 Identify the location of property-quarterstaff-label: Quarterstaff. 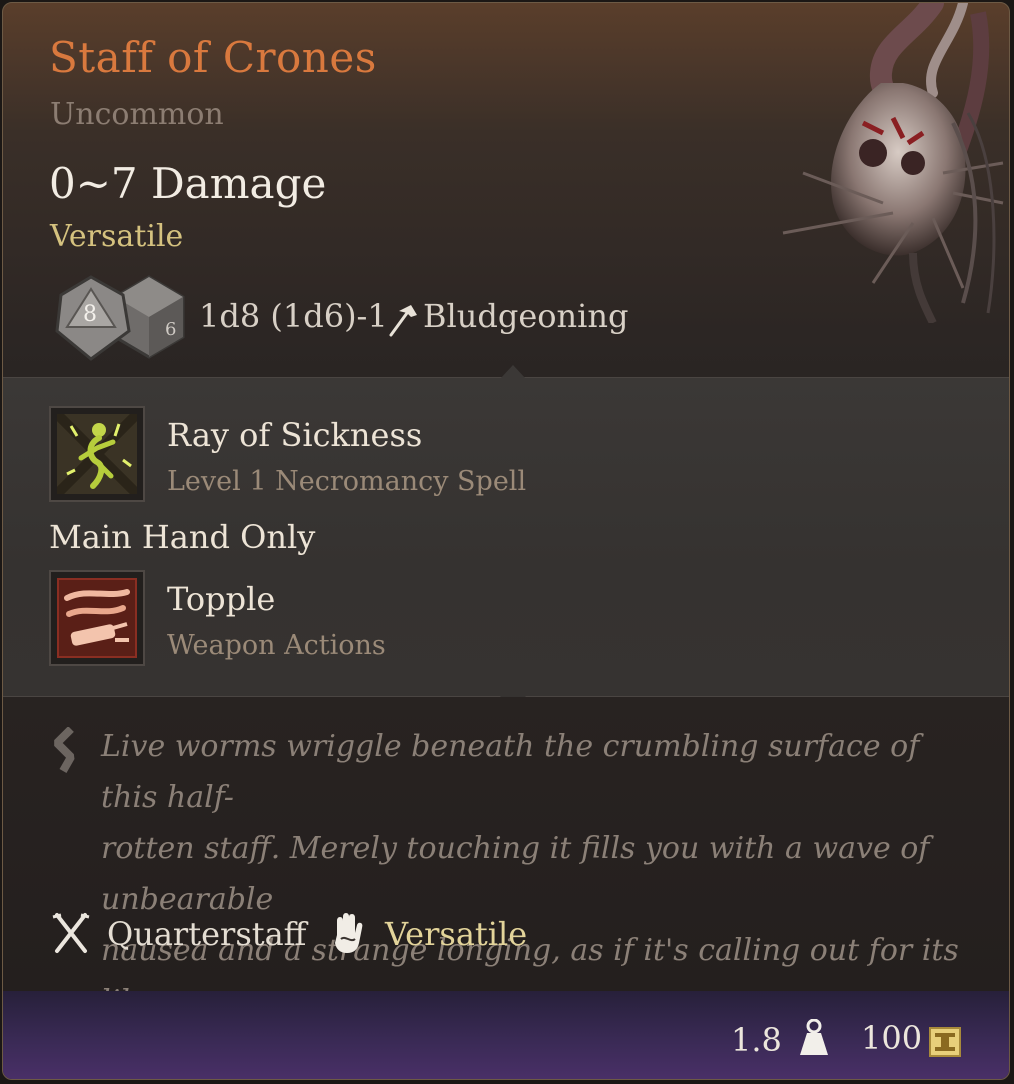
(207, 934).